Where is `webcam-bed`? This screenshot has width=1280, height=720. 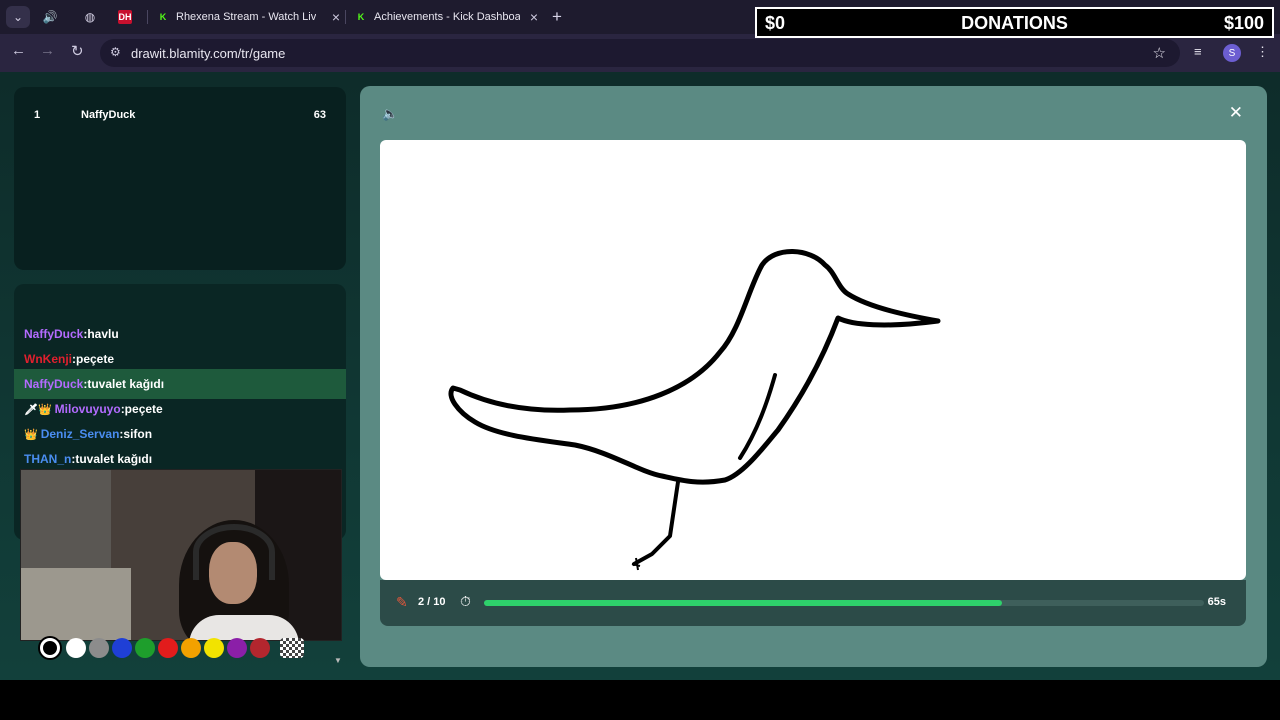
webcam-bed is located at coordinates (76, 604).